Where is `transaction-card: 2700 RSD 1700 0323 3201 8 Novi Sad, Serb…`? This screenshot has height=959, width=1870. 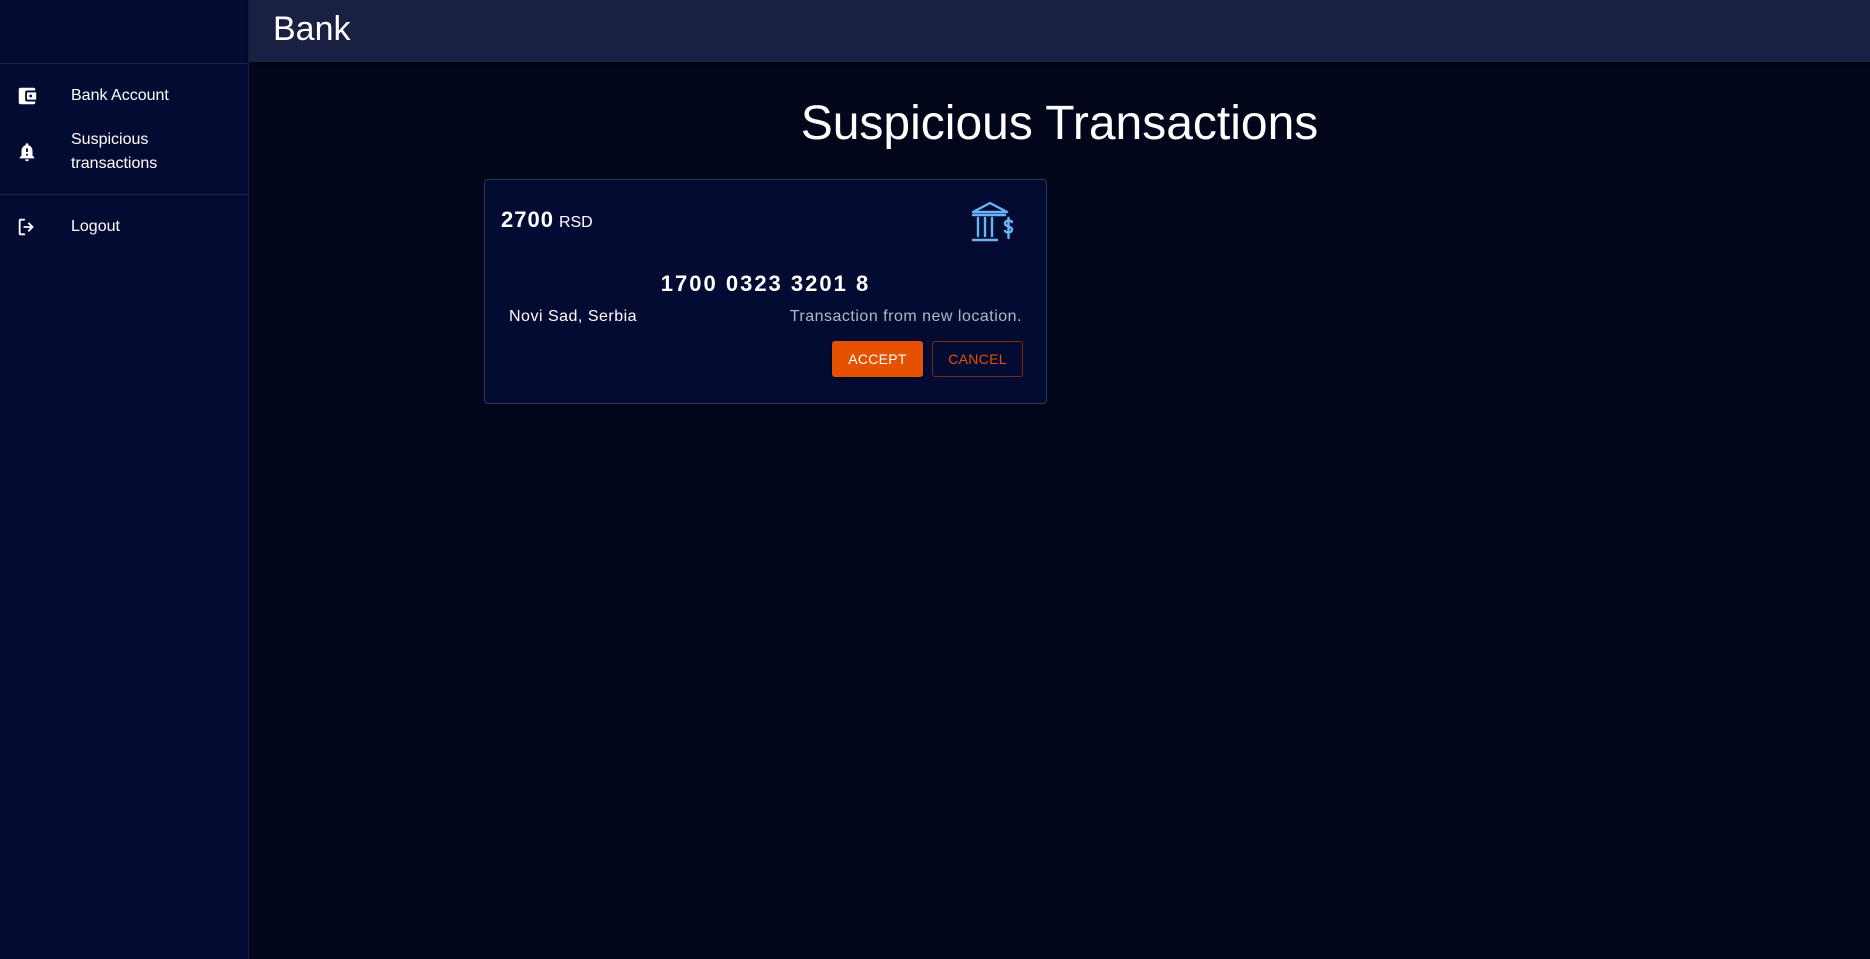
transaction-card: 2700 RSD 1700 0323 3201 8 Novi Sad, Serb… is located at coordinates (765, 291).